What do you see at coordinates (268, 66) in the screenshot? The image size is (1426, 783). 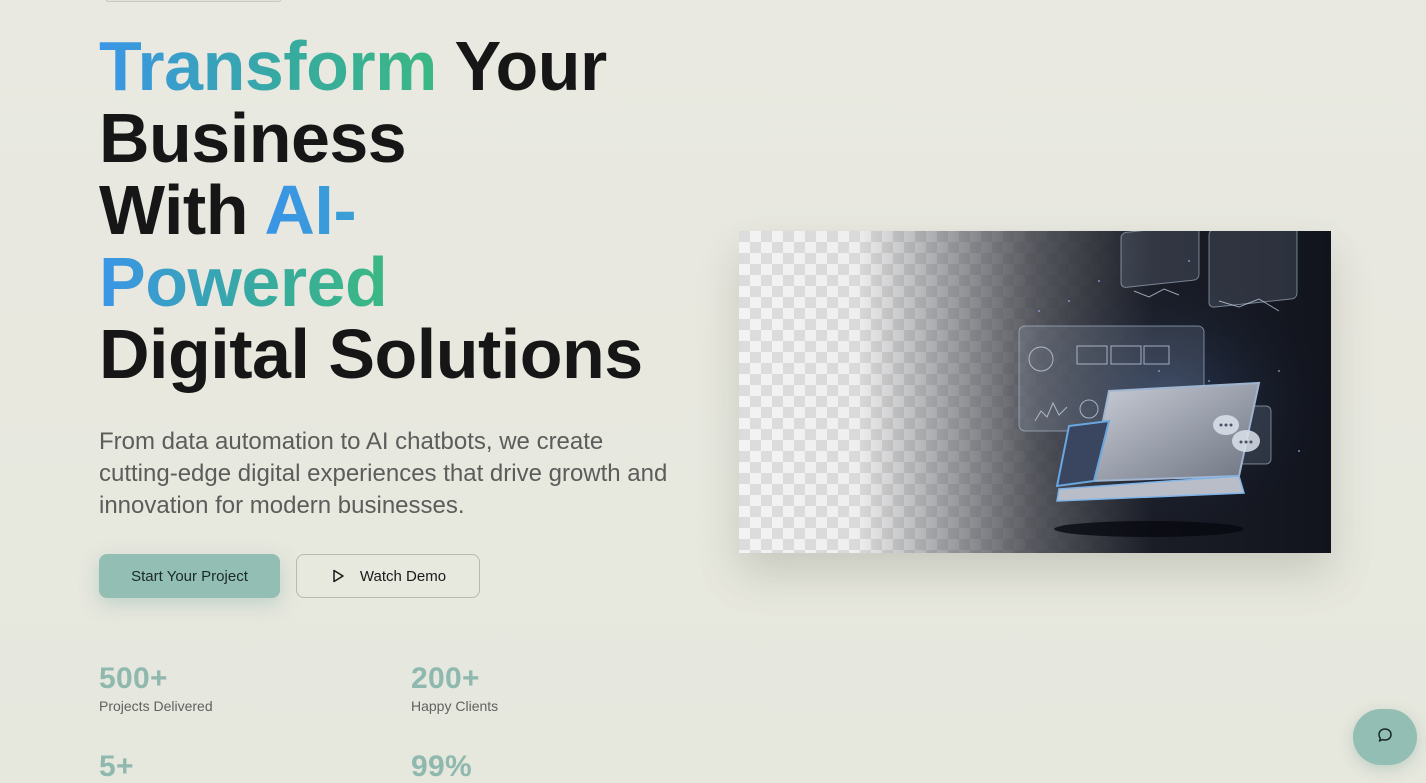 I see `headline-word-transform: Transform` at bounding box center [268, 66].